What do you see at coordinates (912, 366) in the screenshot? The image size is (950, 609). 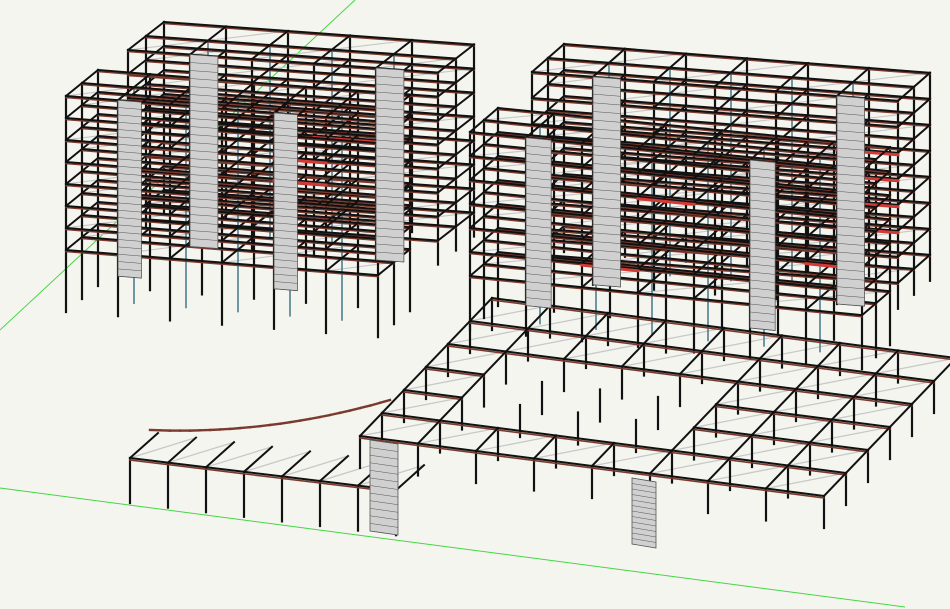 I see `podium-courtyard-slab-brace` at bounding box center [912, 366].